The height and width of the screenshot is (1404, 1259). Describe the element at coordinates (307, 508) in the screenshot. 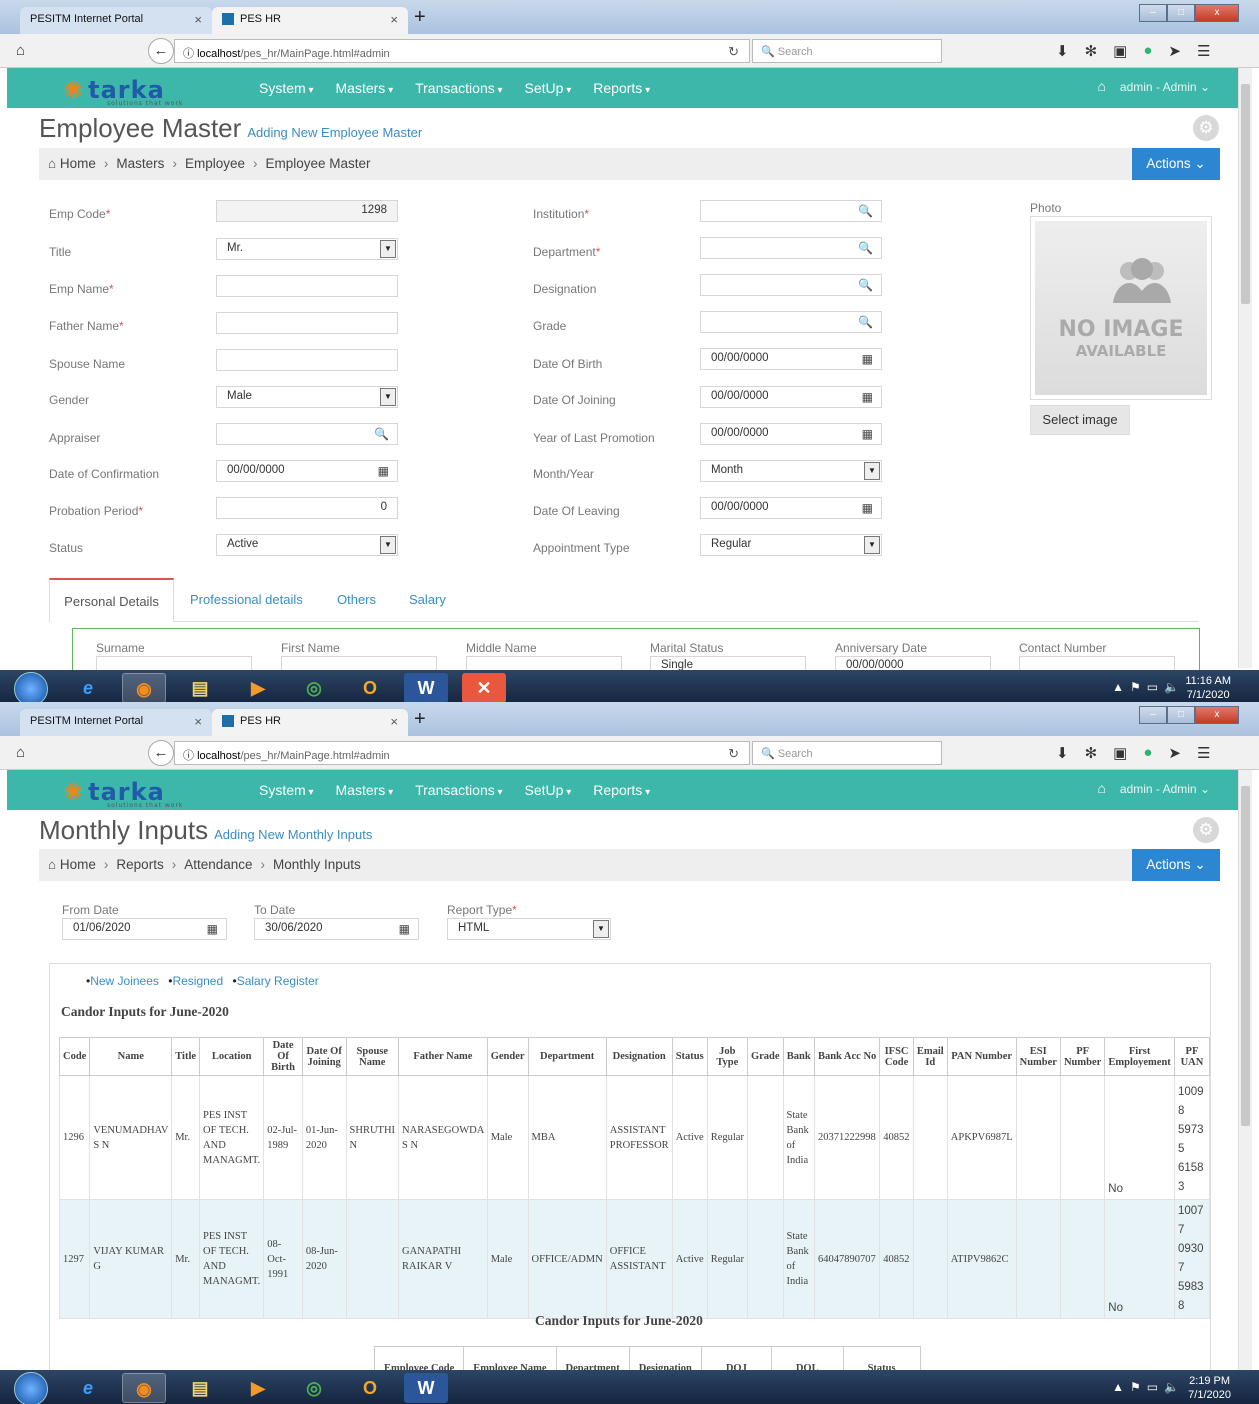

I see `probation-field: 0` at that location.